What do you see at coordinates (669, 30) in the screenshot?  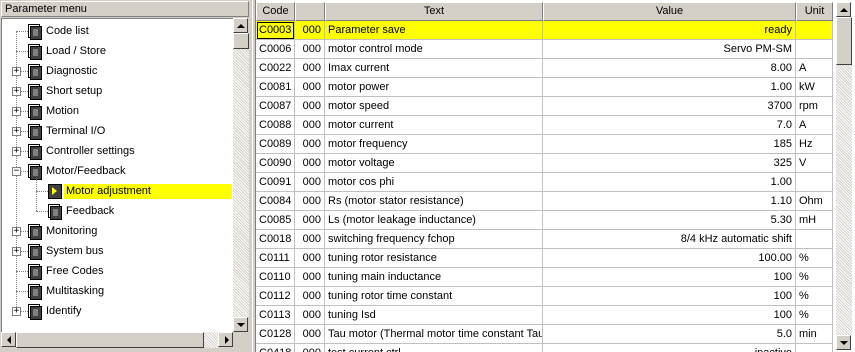 I see `cell-value: ready` at bounding box center [669, 30].